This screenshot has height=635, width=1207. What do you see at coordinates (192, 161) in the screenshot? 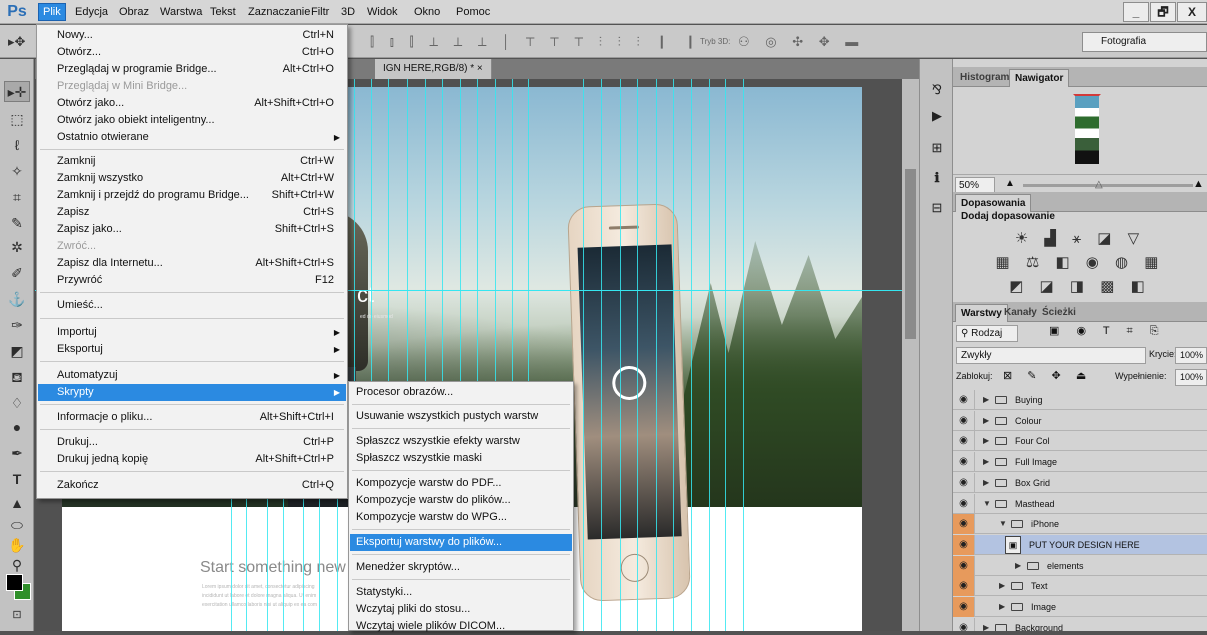
I see `file-menu-item: Zamknij Ctrl+W` at bounding box center [192, 161].